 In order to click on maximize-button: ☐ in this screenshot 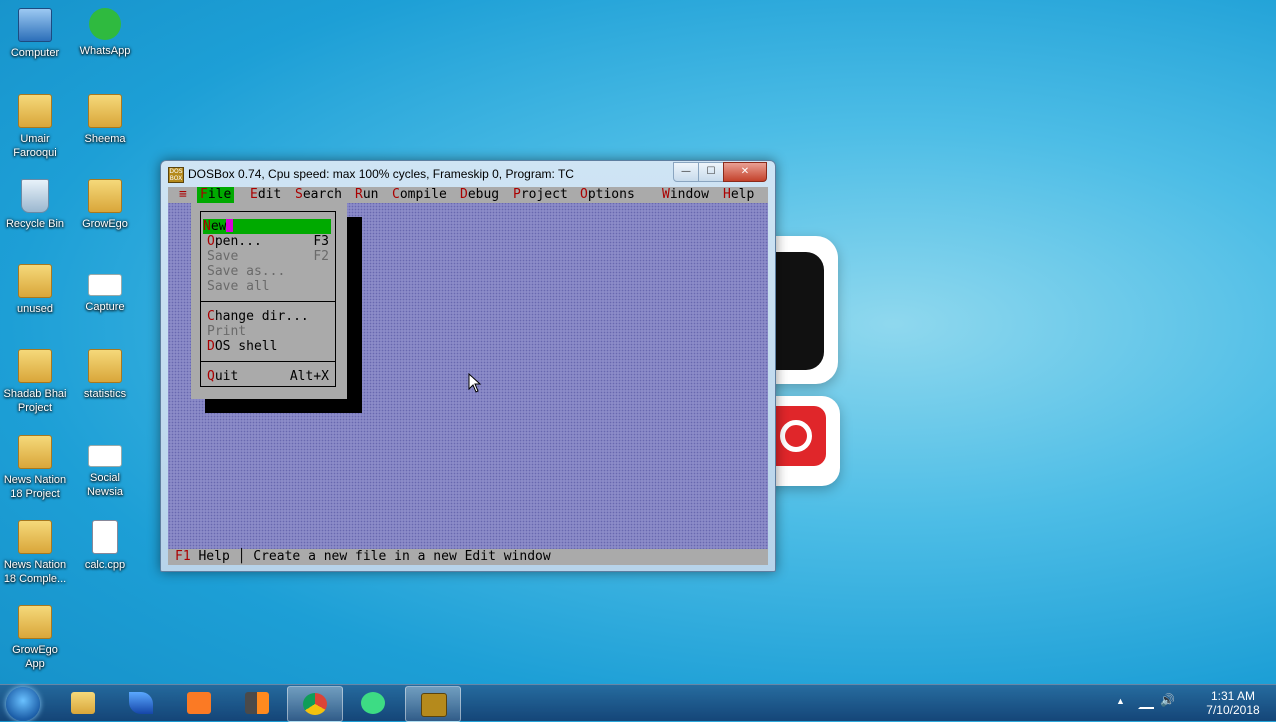, I will do `click(711, 172)`.